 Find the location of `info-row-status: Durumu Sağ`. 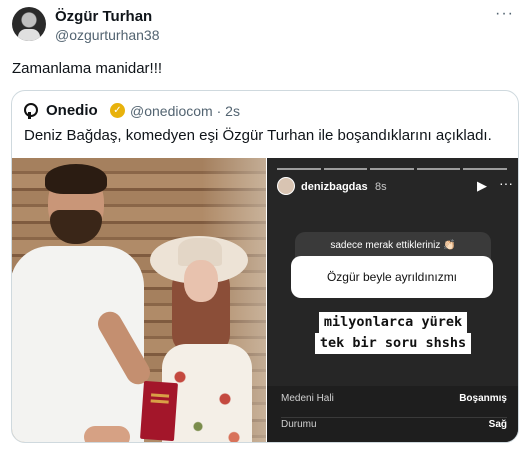

info-row-status: Durumu Sağ is located at coordinates (394, 430).